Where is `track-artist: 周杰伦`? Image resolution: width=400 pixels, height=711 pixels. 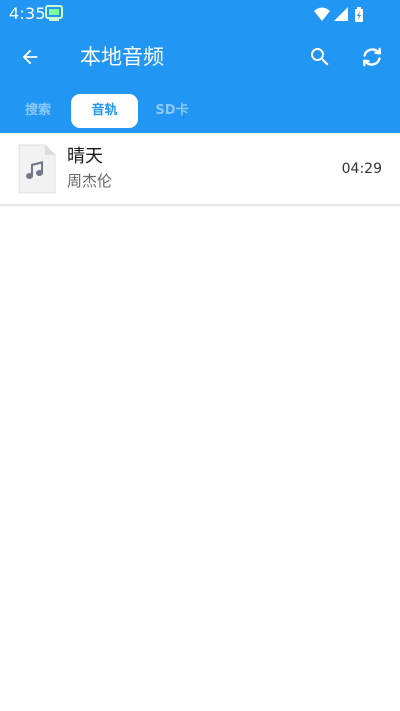 track-artist: 周杰伦 is located at coordinates (90, 181).